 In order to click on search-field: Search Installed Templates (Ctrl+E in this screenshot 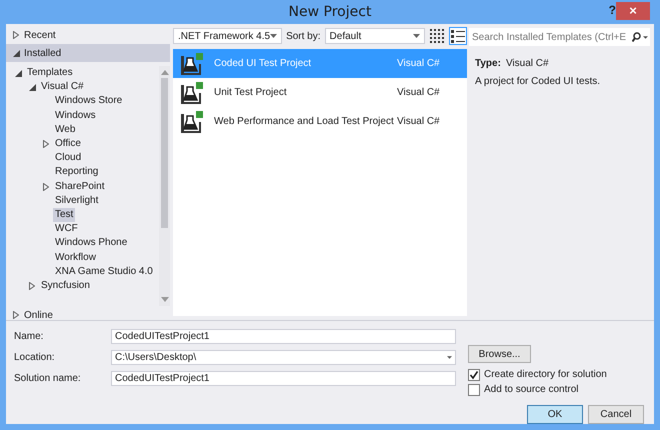, I will do `click(559, 37)`.